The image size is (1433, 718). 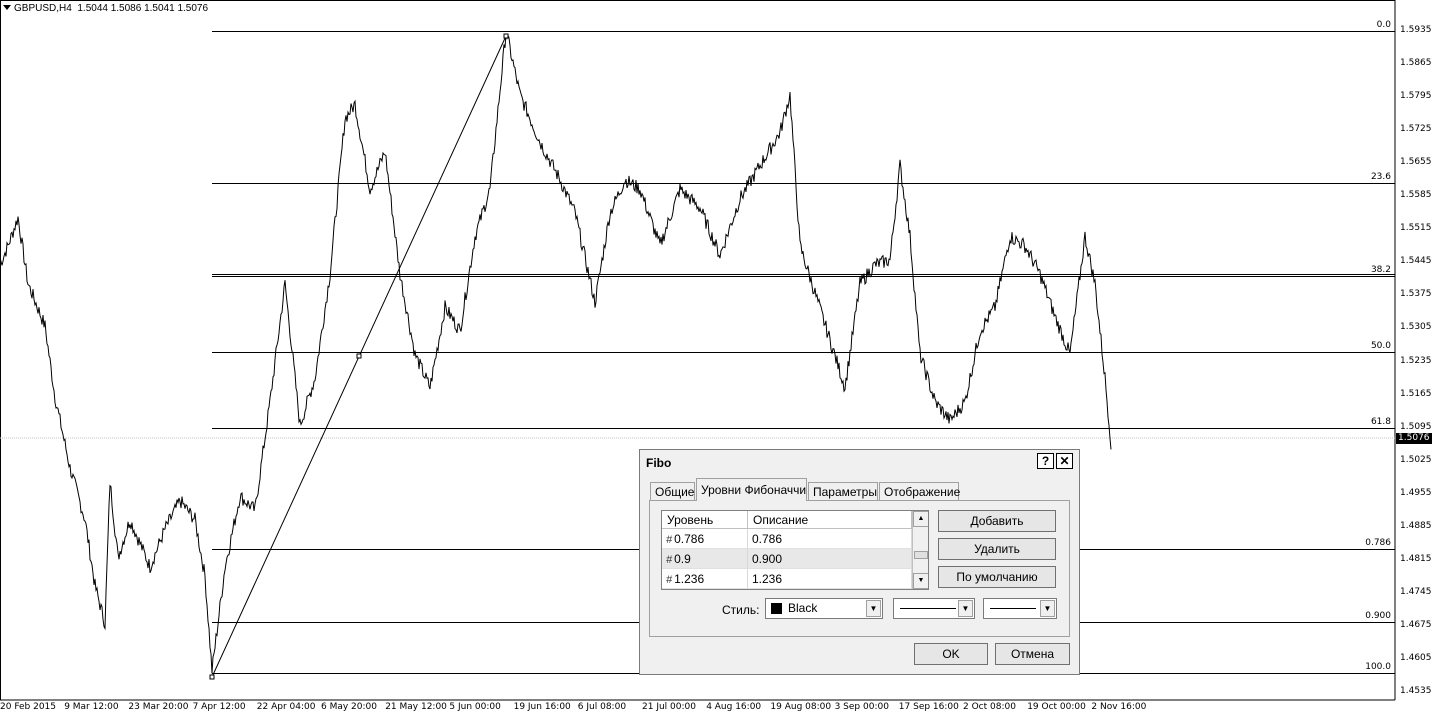 I want to click on time-tick-label: 2 Nov 16:00, so click(x=1119, y=707).